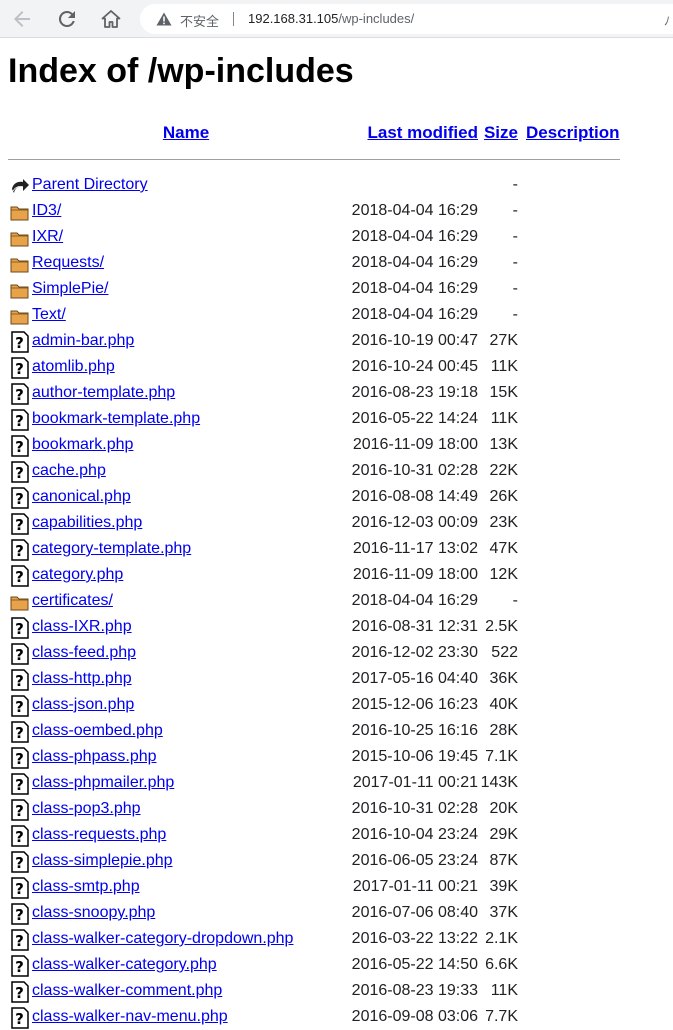 The width and height of the screenshot is (673, 1030). I want to click on address-bar: 不安全 192.168.31.105/wp-includes/, so click(406, 19).